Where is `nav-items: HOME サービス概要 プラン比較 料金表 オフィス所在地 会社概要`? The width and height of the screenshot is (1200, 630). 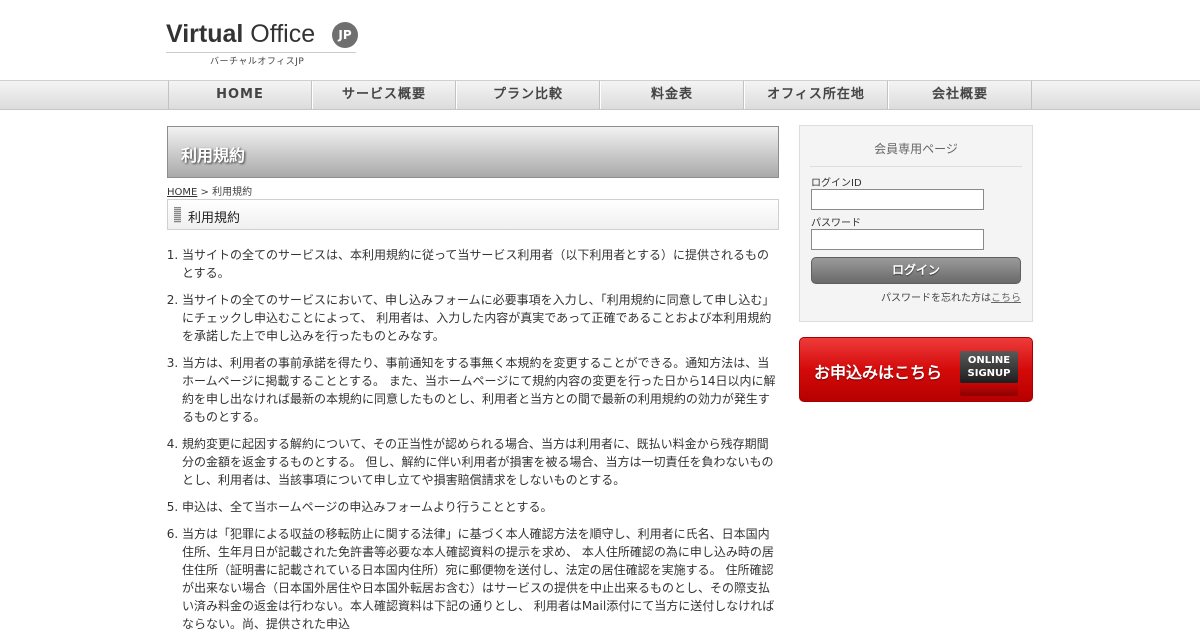
nav-items: HOME サービス概要 プラン比較 料金表 オフィス所在地 会社概要 is located at coordinates (600, 95).